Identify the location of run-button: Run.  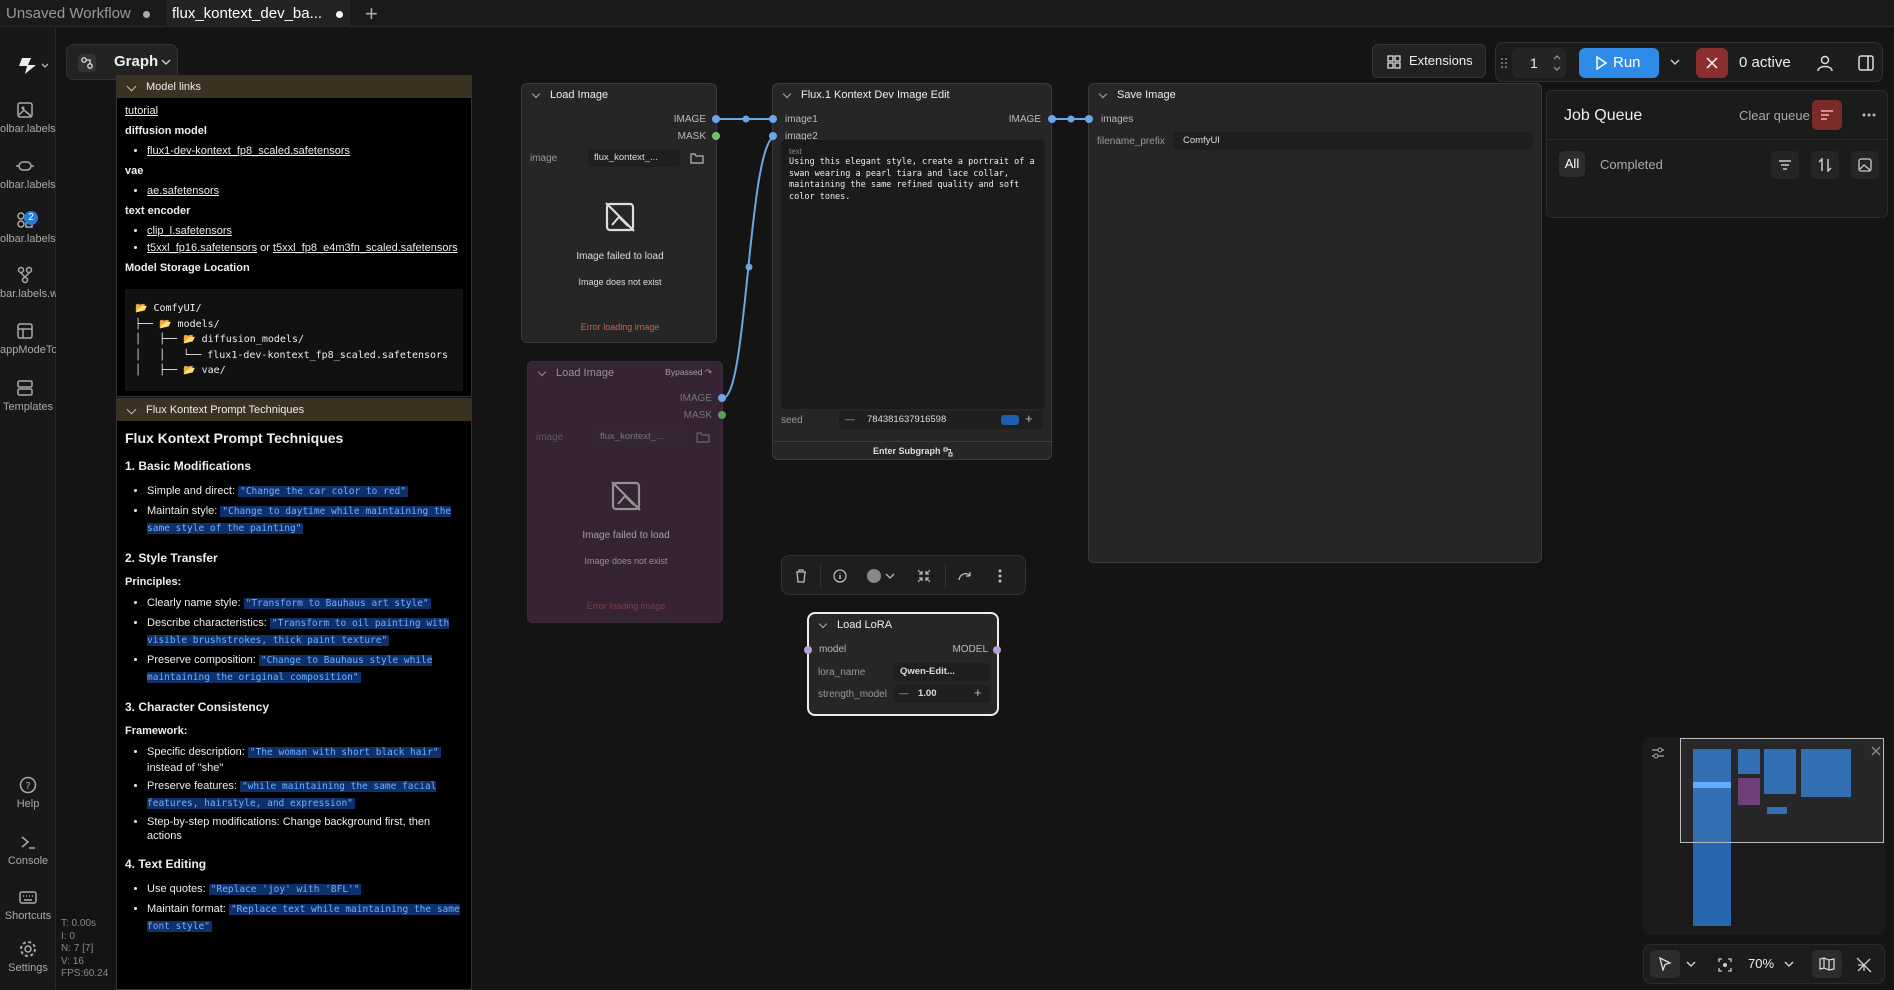
(1619, 63).